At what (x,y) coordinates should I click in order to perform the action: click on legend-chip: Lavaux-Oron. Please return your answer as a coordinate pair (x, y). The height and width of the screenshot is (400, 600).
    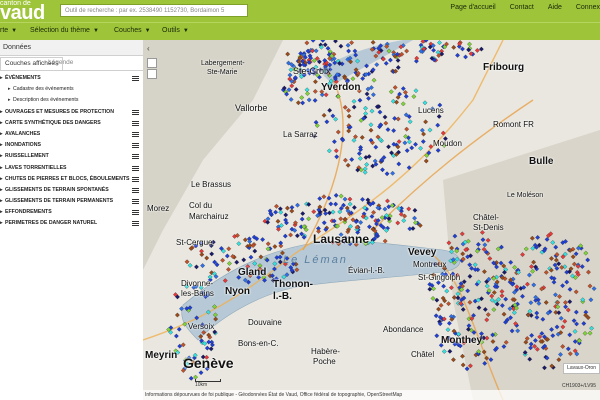
    Looking at the image, I should click on (581, 368).